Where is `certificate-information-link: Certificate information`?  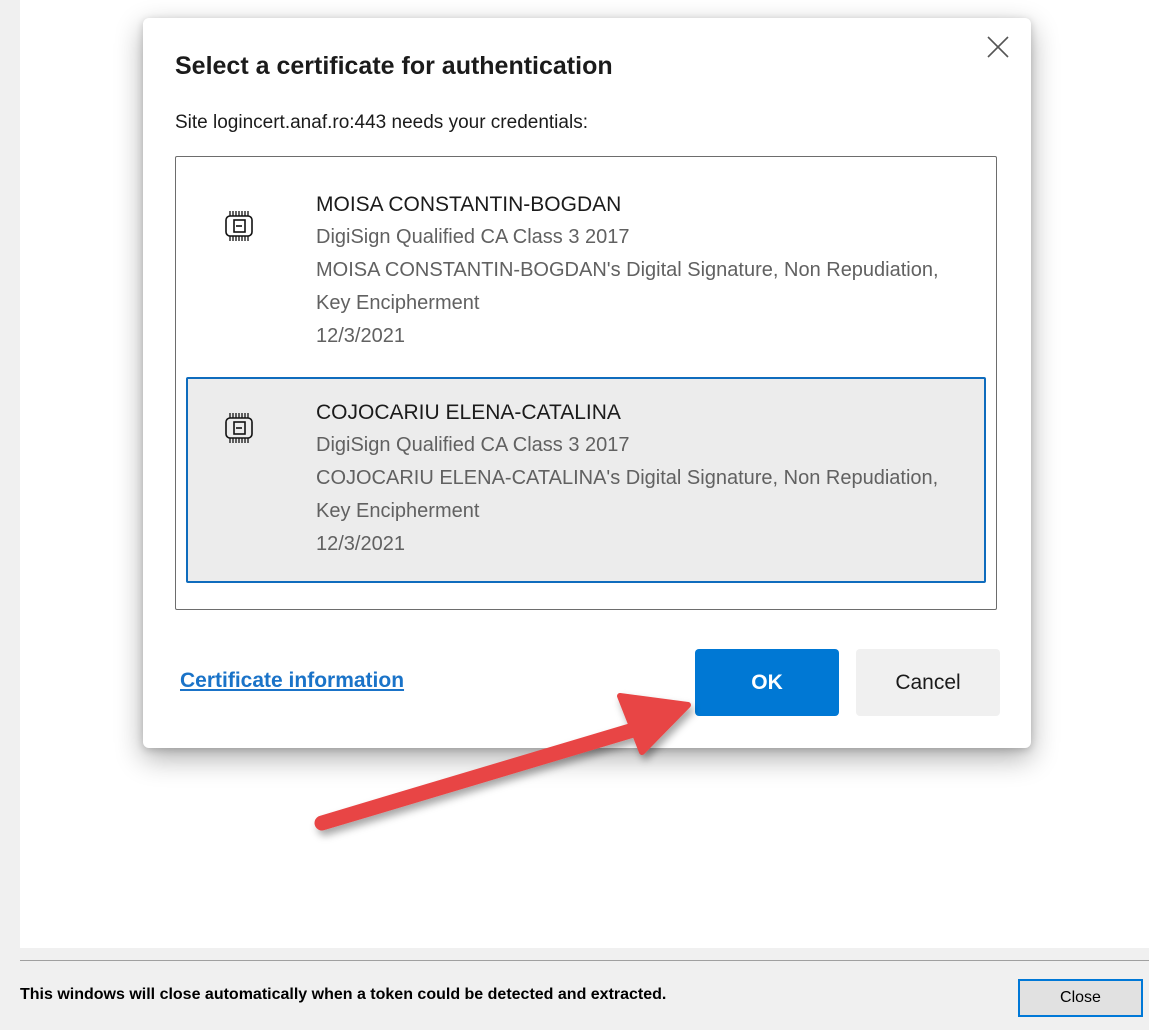
certificate-information-link: Certificate information is located at coordinates (292, 681).